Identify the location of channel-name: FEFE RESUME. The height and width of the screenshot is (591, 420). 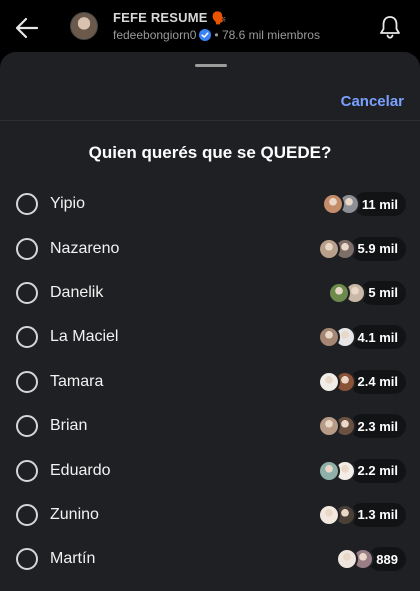
(160, 17).